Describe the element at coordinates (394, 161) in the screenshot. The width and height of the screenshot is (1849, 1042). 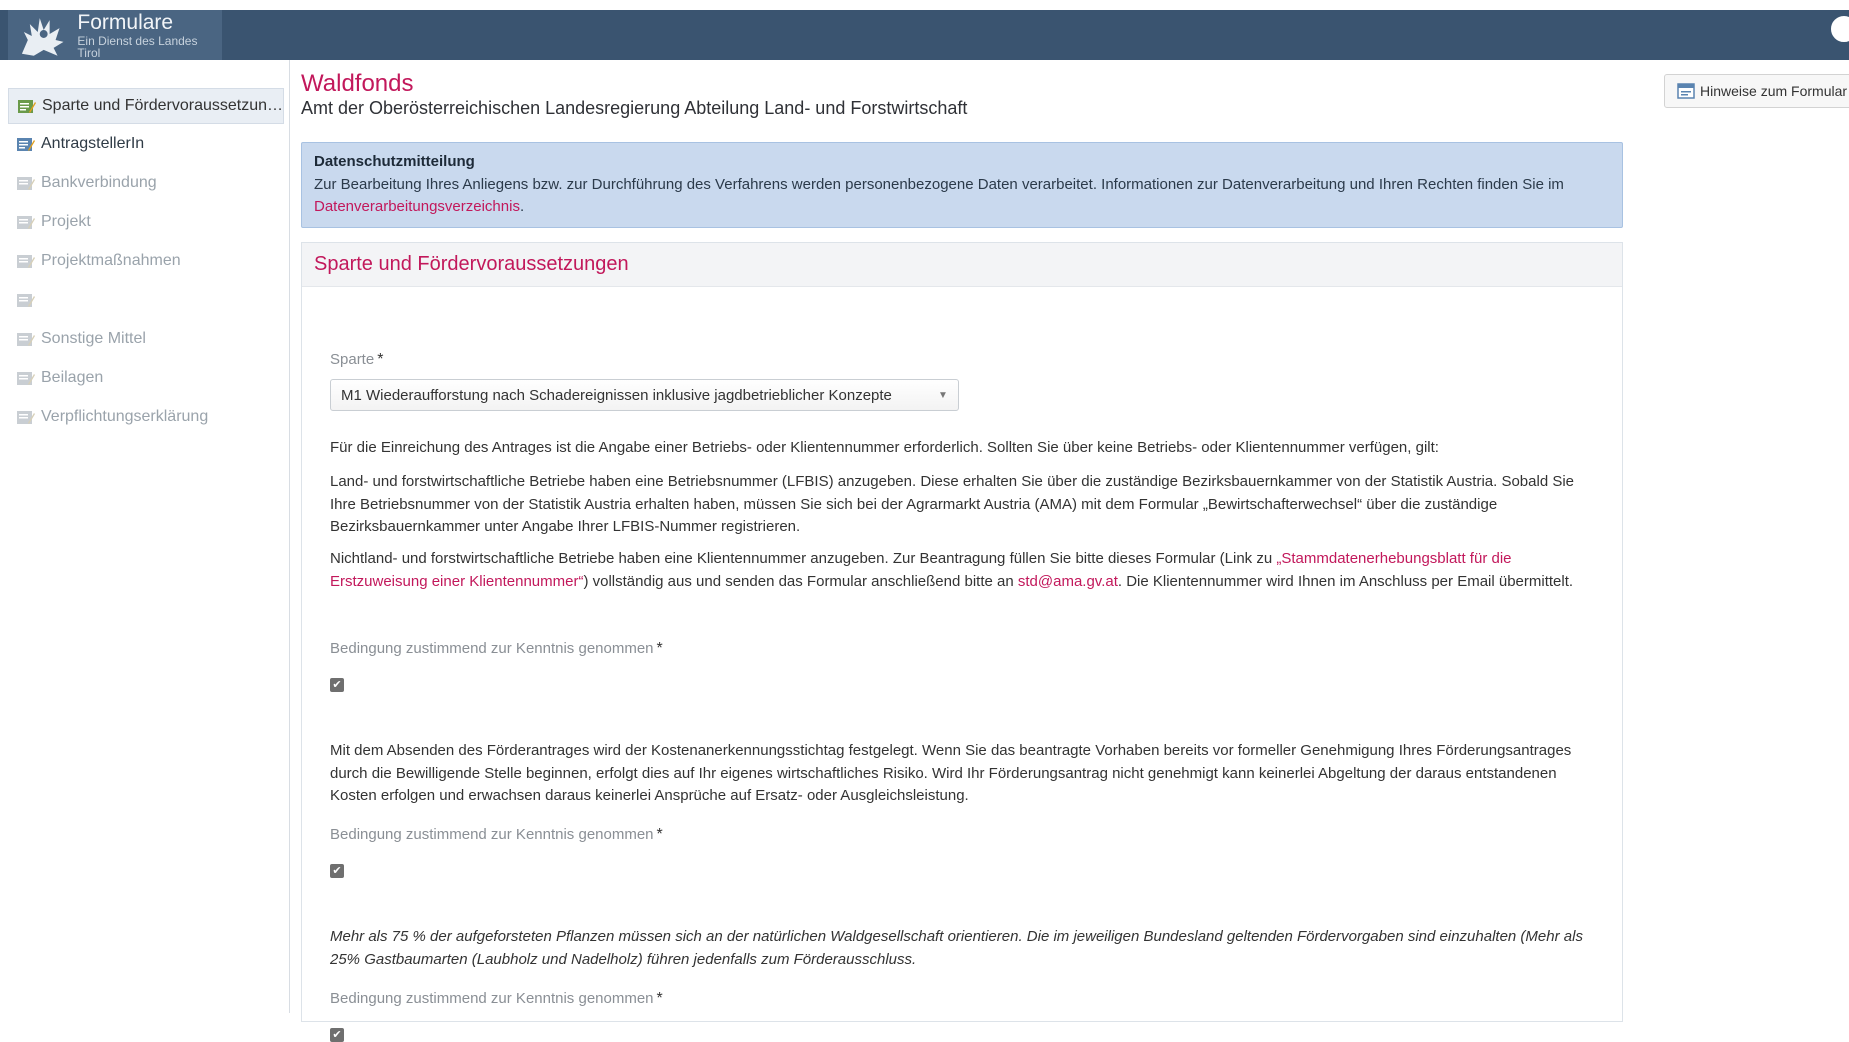
I see `privacy-notice-title: Datenschutzmitteilung` at that location.